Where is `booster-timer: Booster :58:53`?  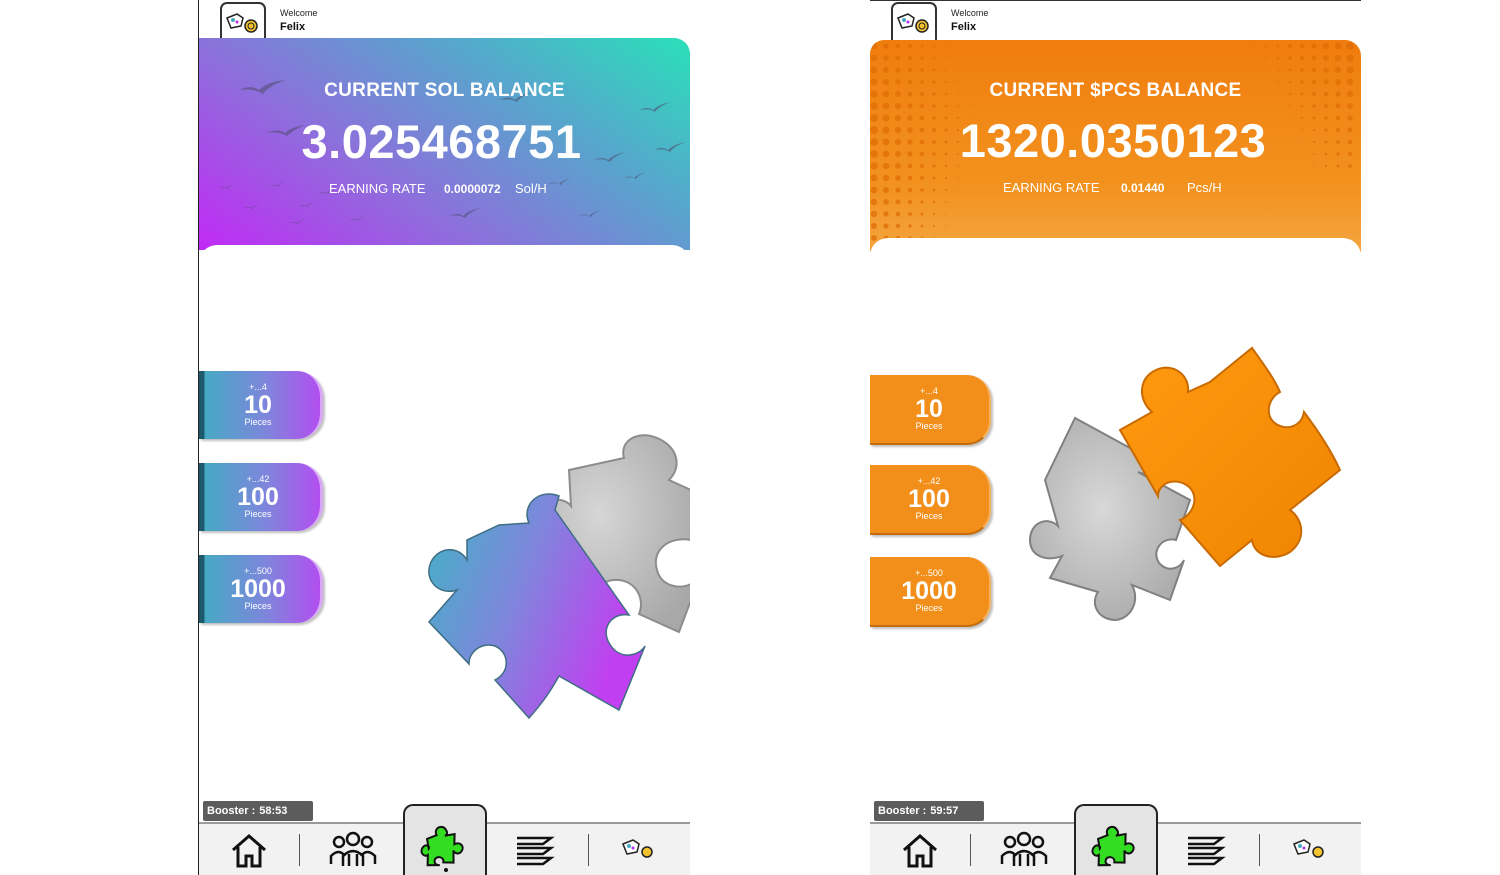 booster-timer: Booster :58:53 is located at coordinates (258, 811).